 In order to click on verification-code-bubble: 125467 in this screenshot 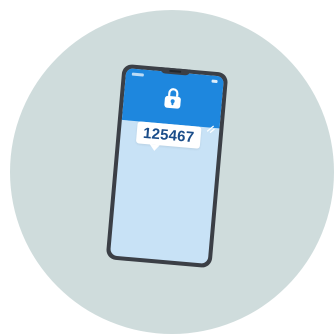, I will do `click(168, 135)`.